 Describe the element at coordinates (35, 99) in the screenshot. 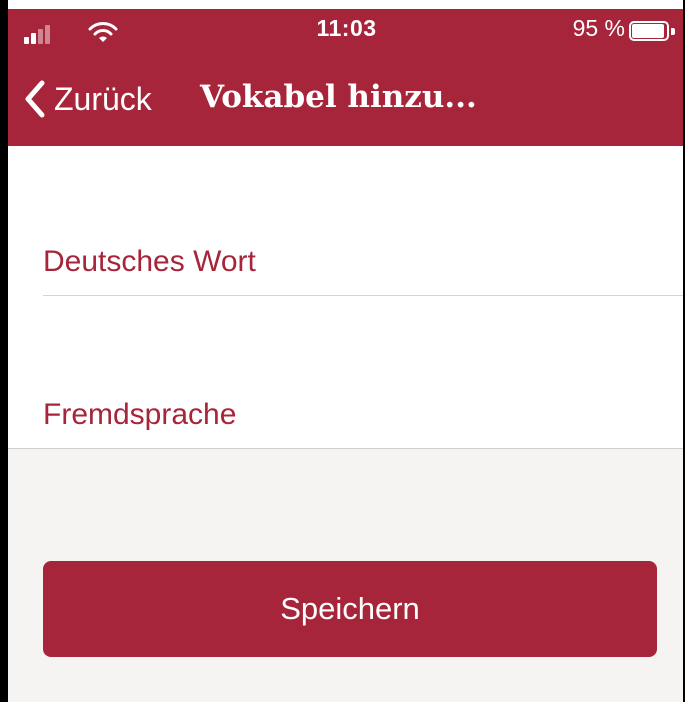

I see `chevron-left-icon` at that location.